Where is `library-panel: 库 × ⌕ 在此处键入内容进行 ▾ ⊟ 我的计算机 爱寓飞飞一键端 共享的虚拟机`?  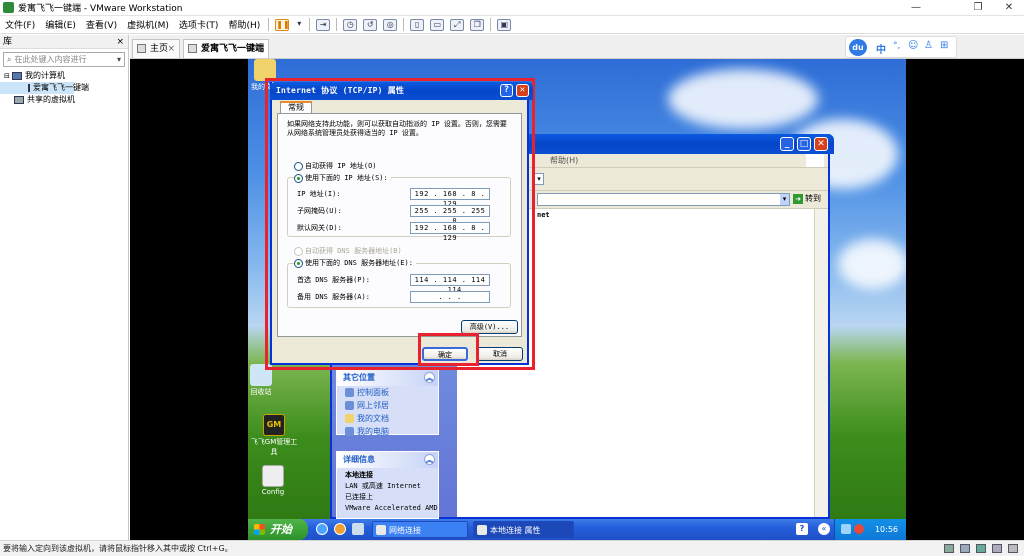
library-panel: 库 × ⌕ 在此处键入内容进行 ▾ ⊟ 我的计算机 爱寓飞飞一键端 共享的虚拟机 is located at coordinates (64, 287).